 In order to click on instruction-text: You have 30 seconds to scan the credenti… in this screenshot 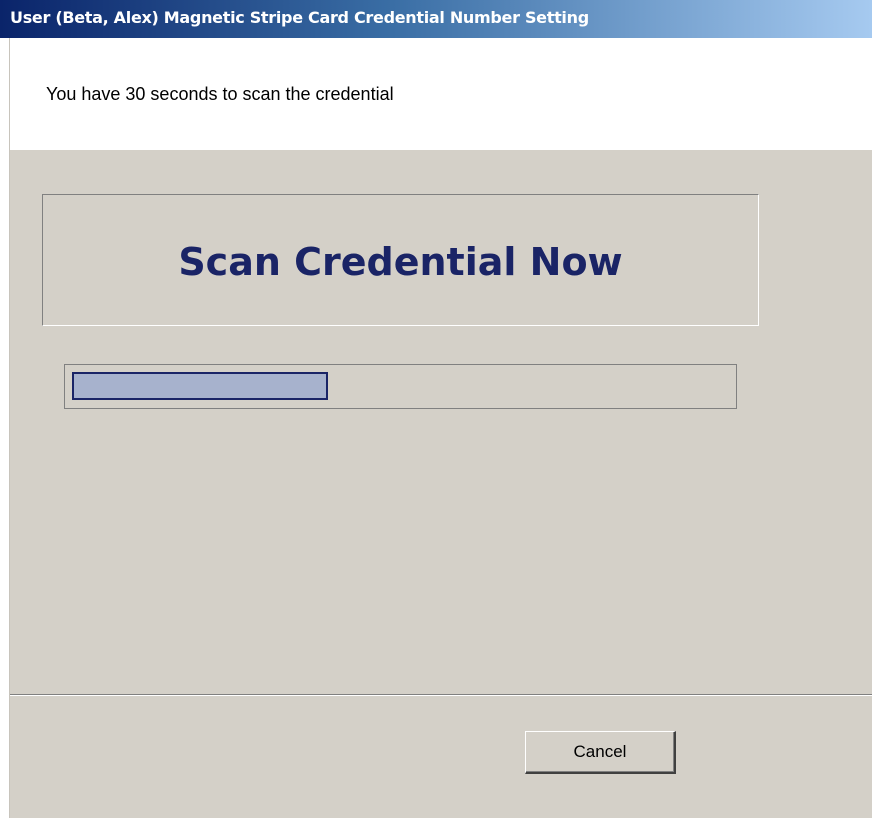, I will do `click(220, 94)`.